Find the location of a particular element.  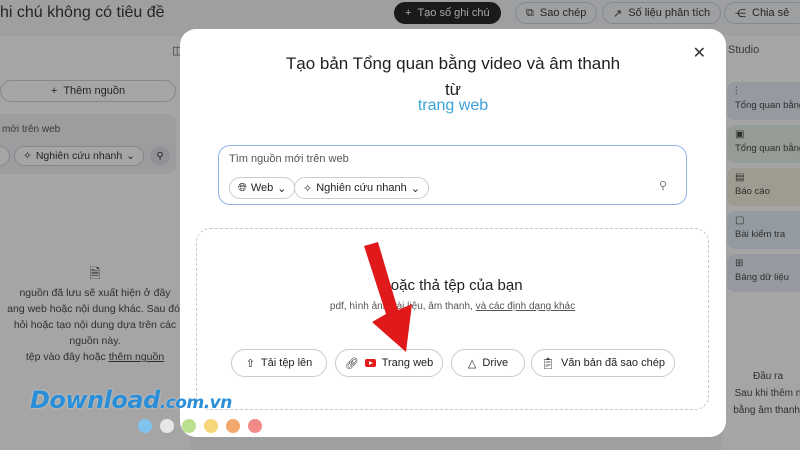

download-watermark-logo: Download.com.vn is located at coordinates (131, 400).